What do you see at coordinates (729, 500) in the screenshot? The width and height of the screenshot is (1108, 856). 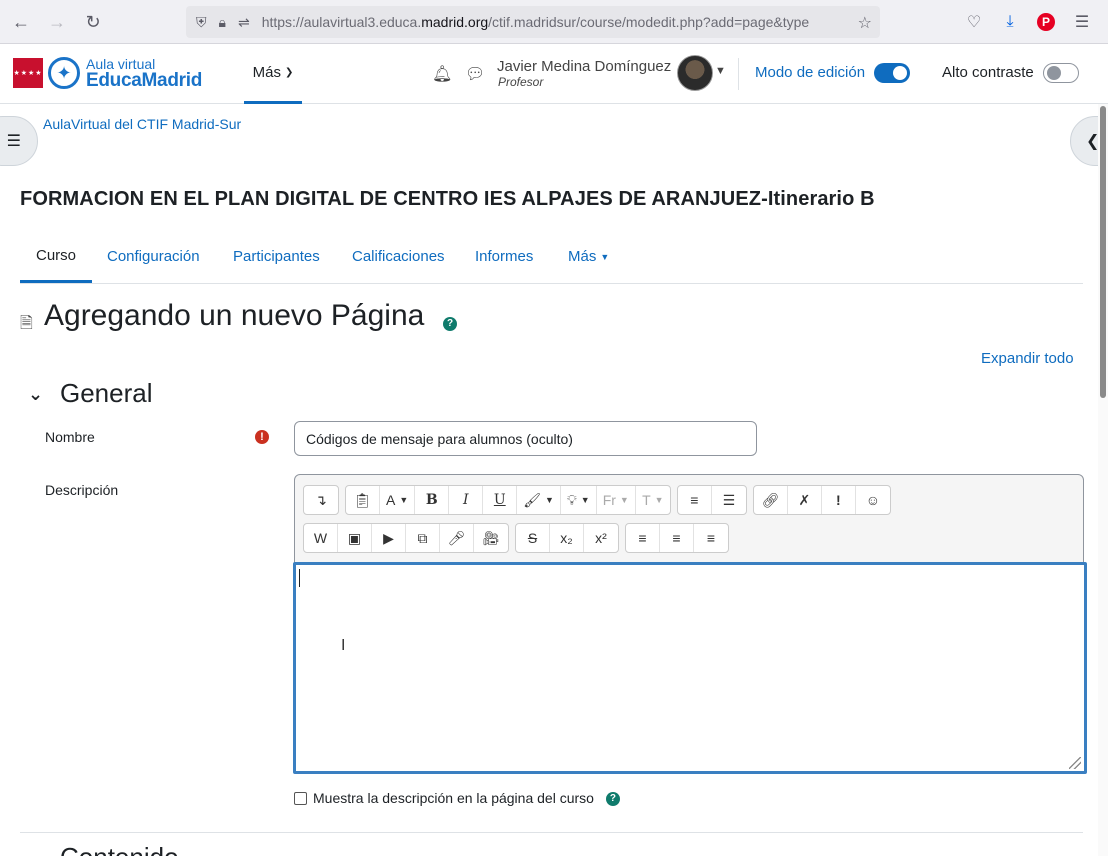 I see `ordered-list-icon: ☰` at bounding box center [729, 500].